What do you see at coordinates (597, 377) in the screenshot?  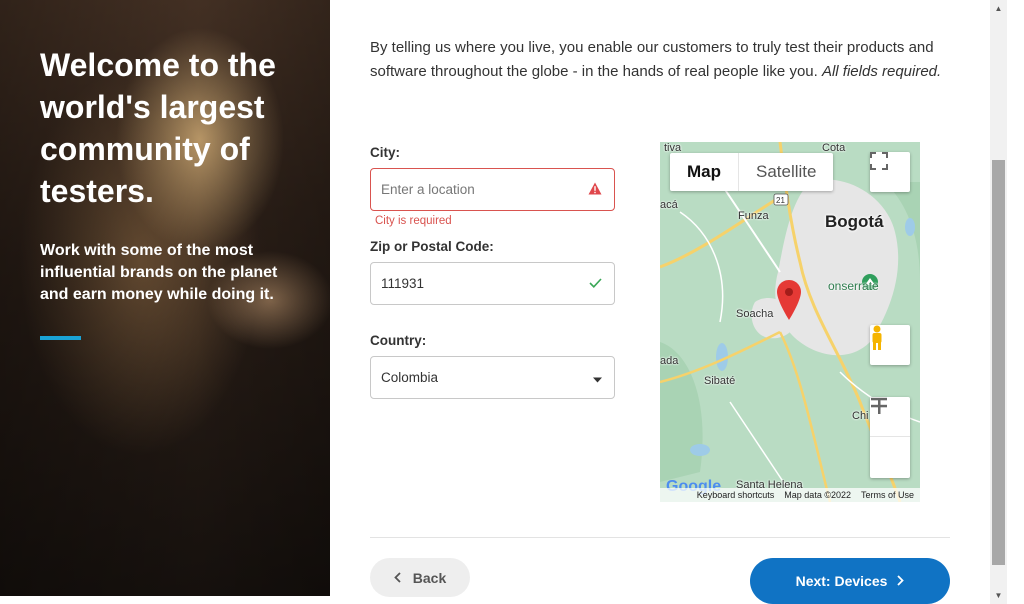 I see `caret-down-icon` at bounding box center [597, 377].